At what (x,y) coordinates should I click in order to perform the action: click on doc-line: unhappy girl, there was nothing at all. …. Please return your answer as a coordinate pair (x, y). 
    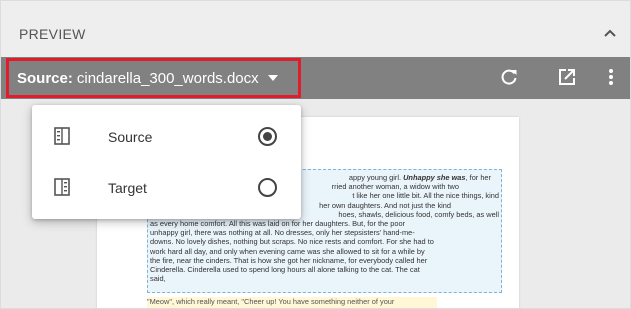
    Looking at the image, I should click on (282, 233).